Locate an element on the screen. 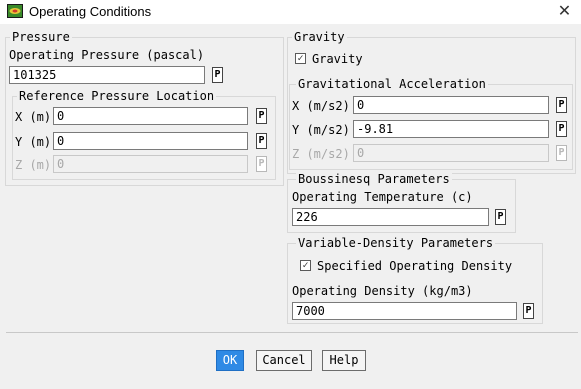 The width and height of the screenshot is (581, 389). operating-density-param-button: P is located at coordinates (528, 311).